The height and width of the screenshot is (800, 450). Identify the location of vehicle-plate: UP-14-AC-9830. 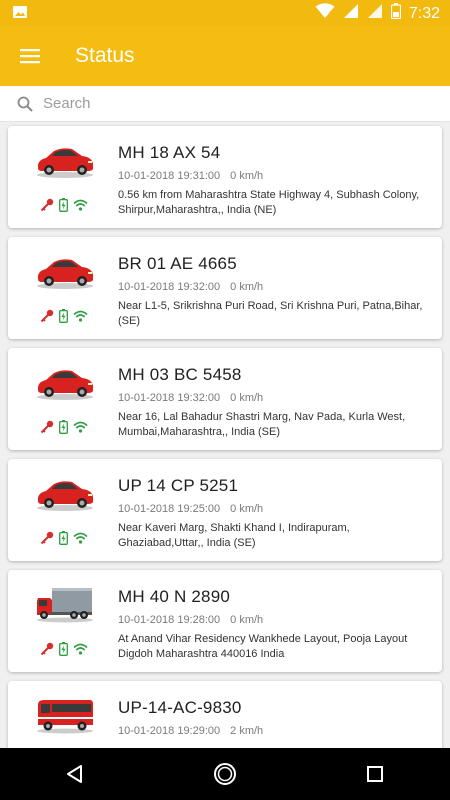
(180, 707).